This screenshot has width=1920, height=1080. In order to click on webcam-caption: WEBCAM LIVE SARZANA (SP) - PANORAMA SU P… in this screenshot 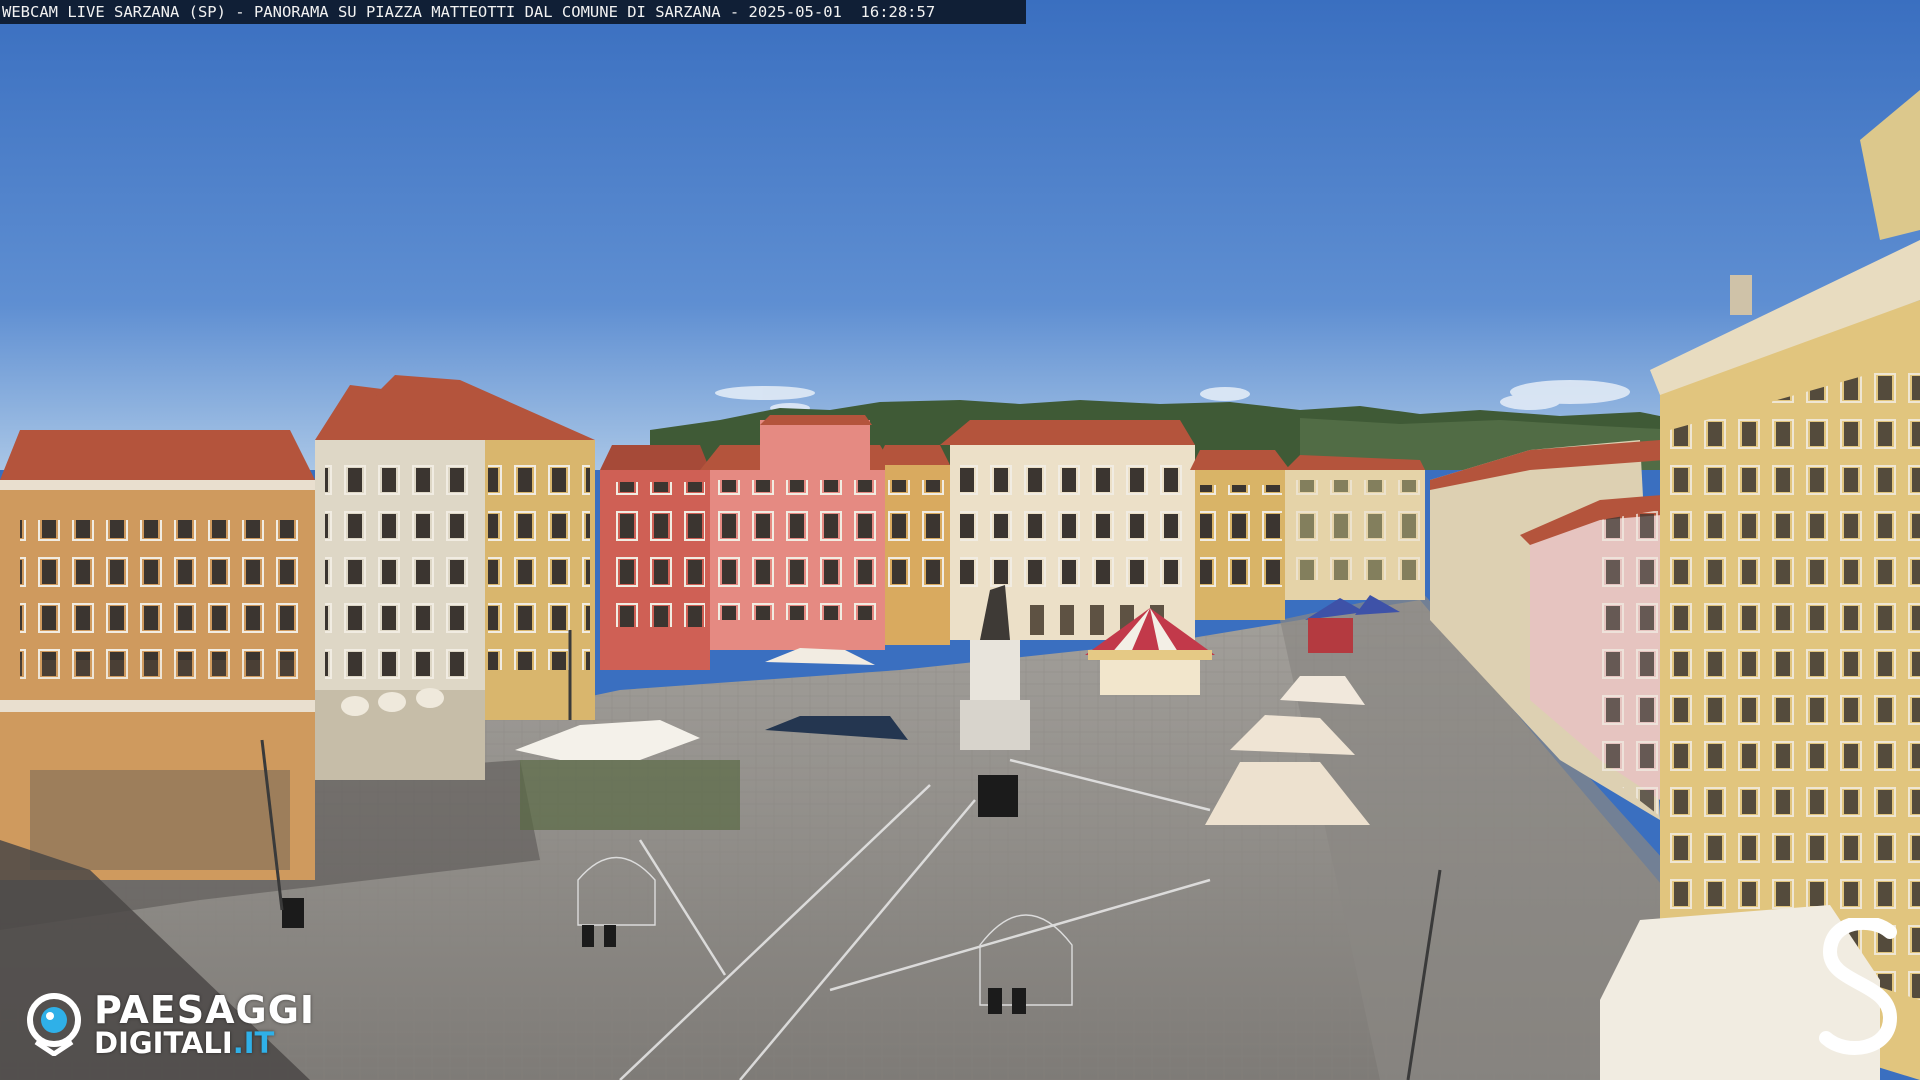, I will do `click(513, 12)`.